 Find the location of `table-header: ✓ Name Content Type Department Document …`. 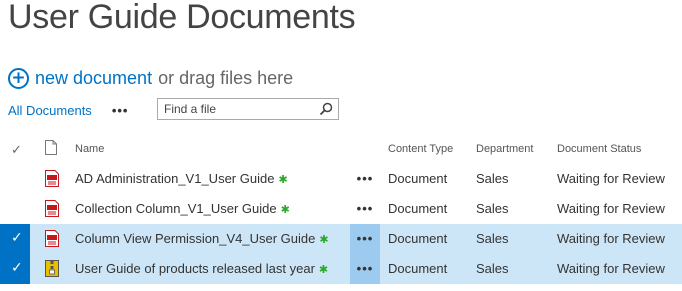

table-header: ✓ Name Content Type Department Document … is located at coordinates (341, 150).